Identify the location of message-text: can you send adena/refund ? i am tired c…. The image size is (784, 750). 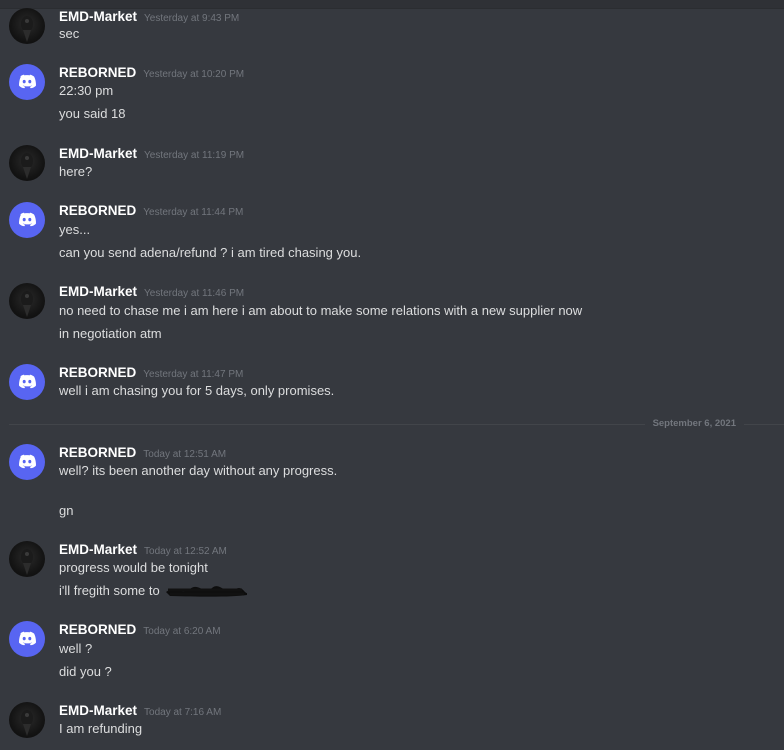
(210, 252).